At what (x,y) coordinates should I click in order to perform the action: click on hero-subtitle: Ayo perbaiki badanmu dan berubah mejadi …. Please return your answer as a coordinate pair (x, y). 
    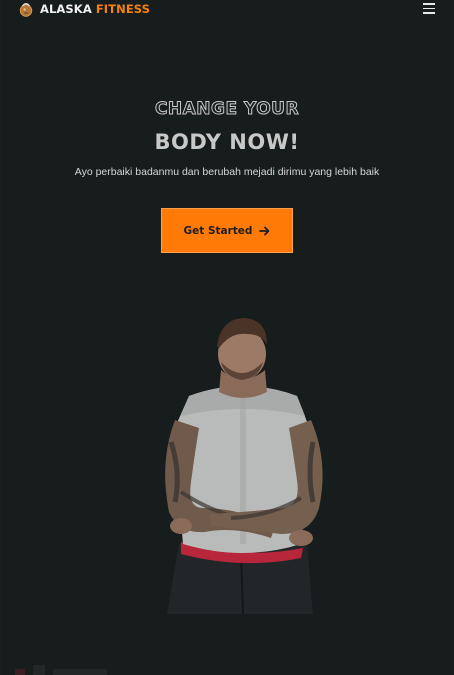
    Looking at the image, I should click on (227, 172).